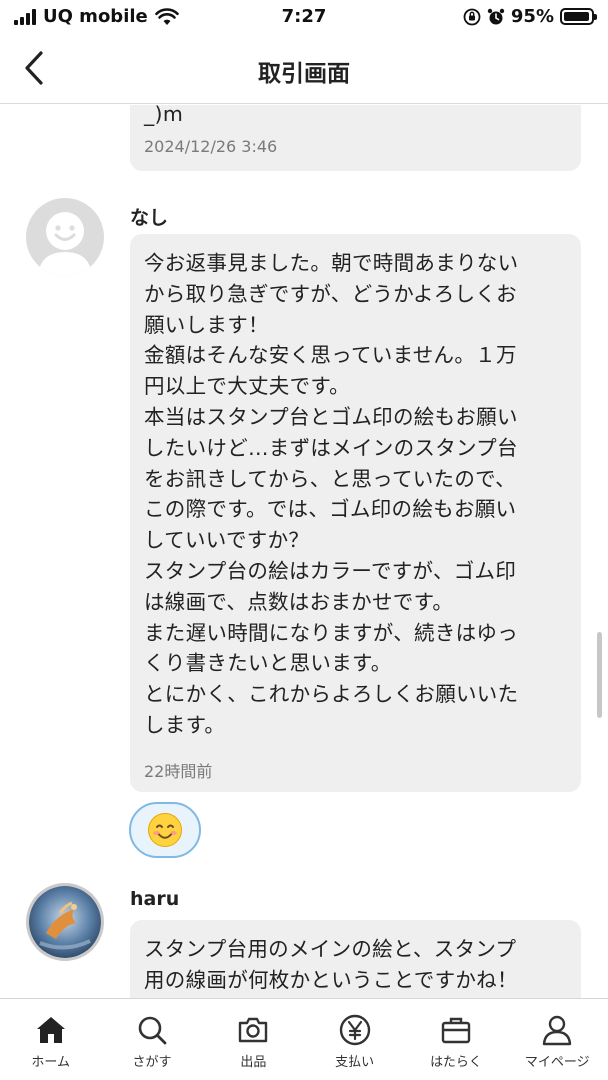  I want to click on sender-name: なし, so click(149, 218).